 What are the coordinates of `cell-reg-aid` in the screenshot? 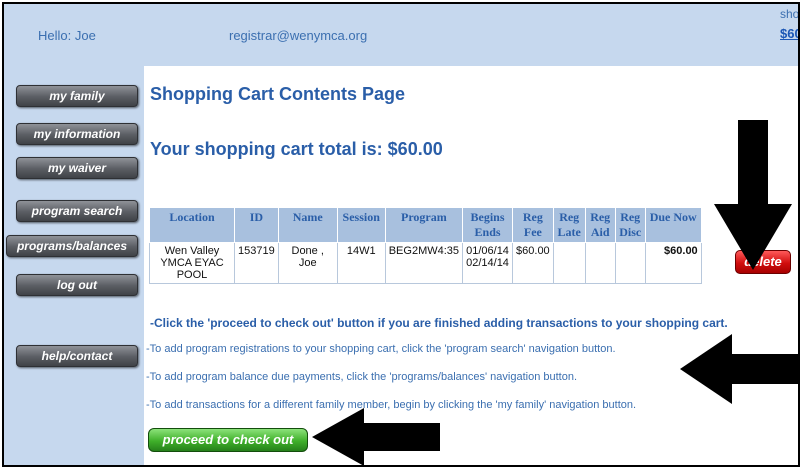 It's located at (600, 263).